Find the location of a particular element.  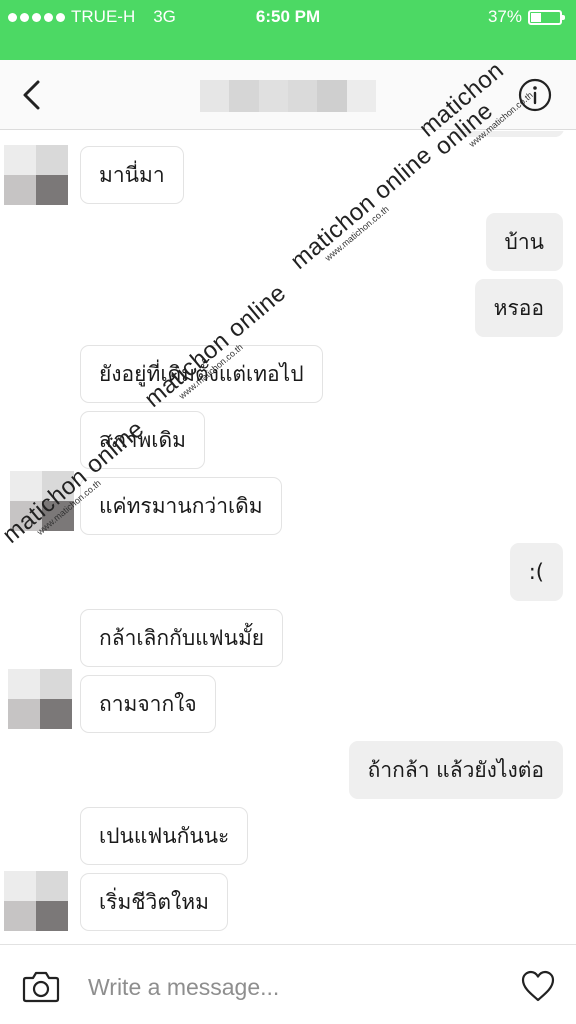

conversation-header is located at coordinates (288, 95).